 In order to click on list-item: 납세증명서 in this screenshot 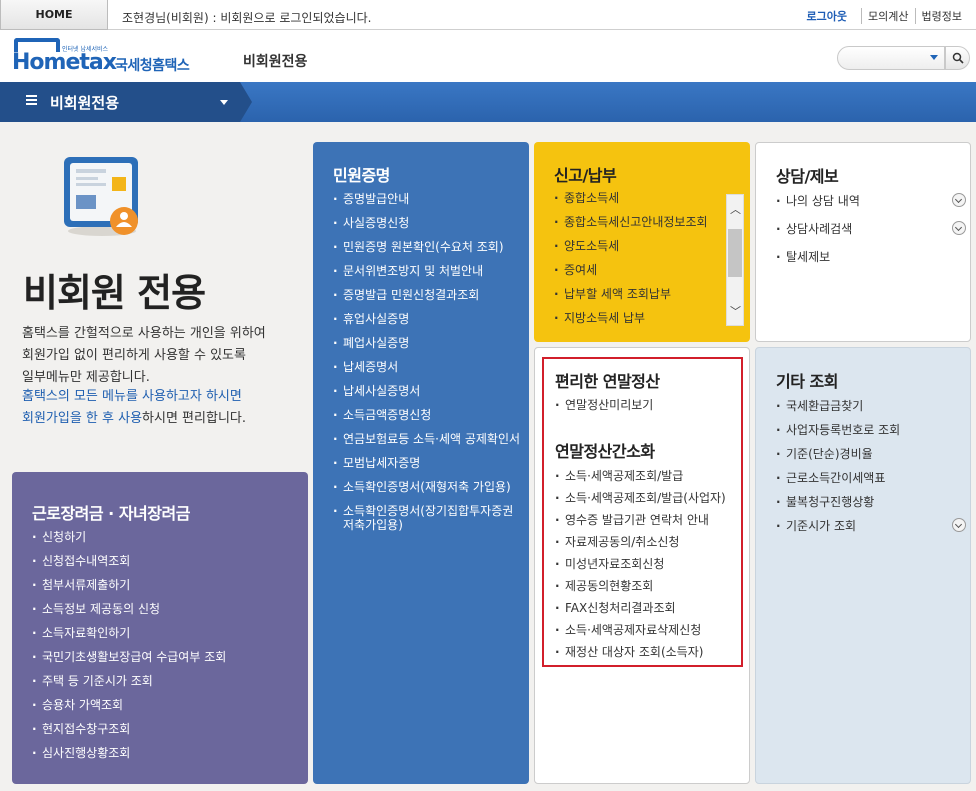, I will do `click(428, 367)`.